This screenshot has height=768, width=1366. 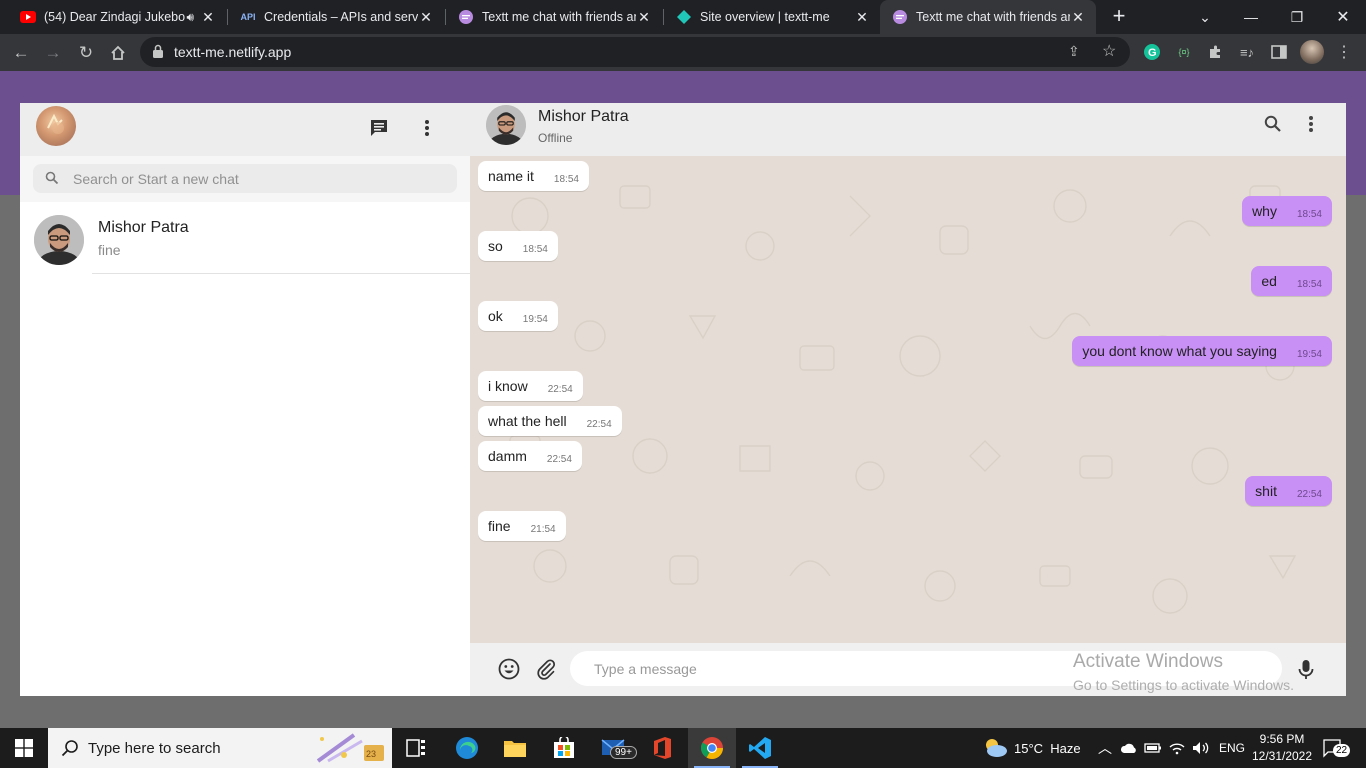 I want to click on media-control-icon: ≡♪, so click(x=1247, y=52).